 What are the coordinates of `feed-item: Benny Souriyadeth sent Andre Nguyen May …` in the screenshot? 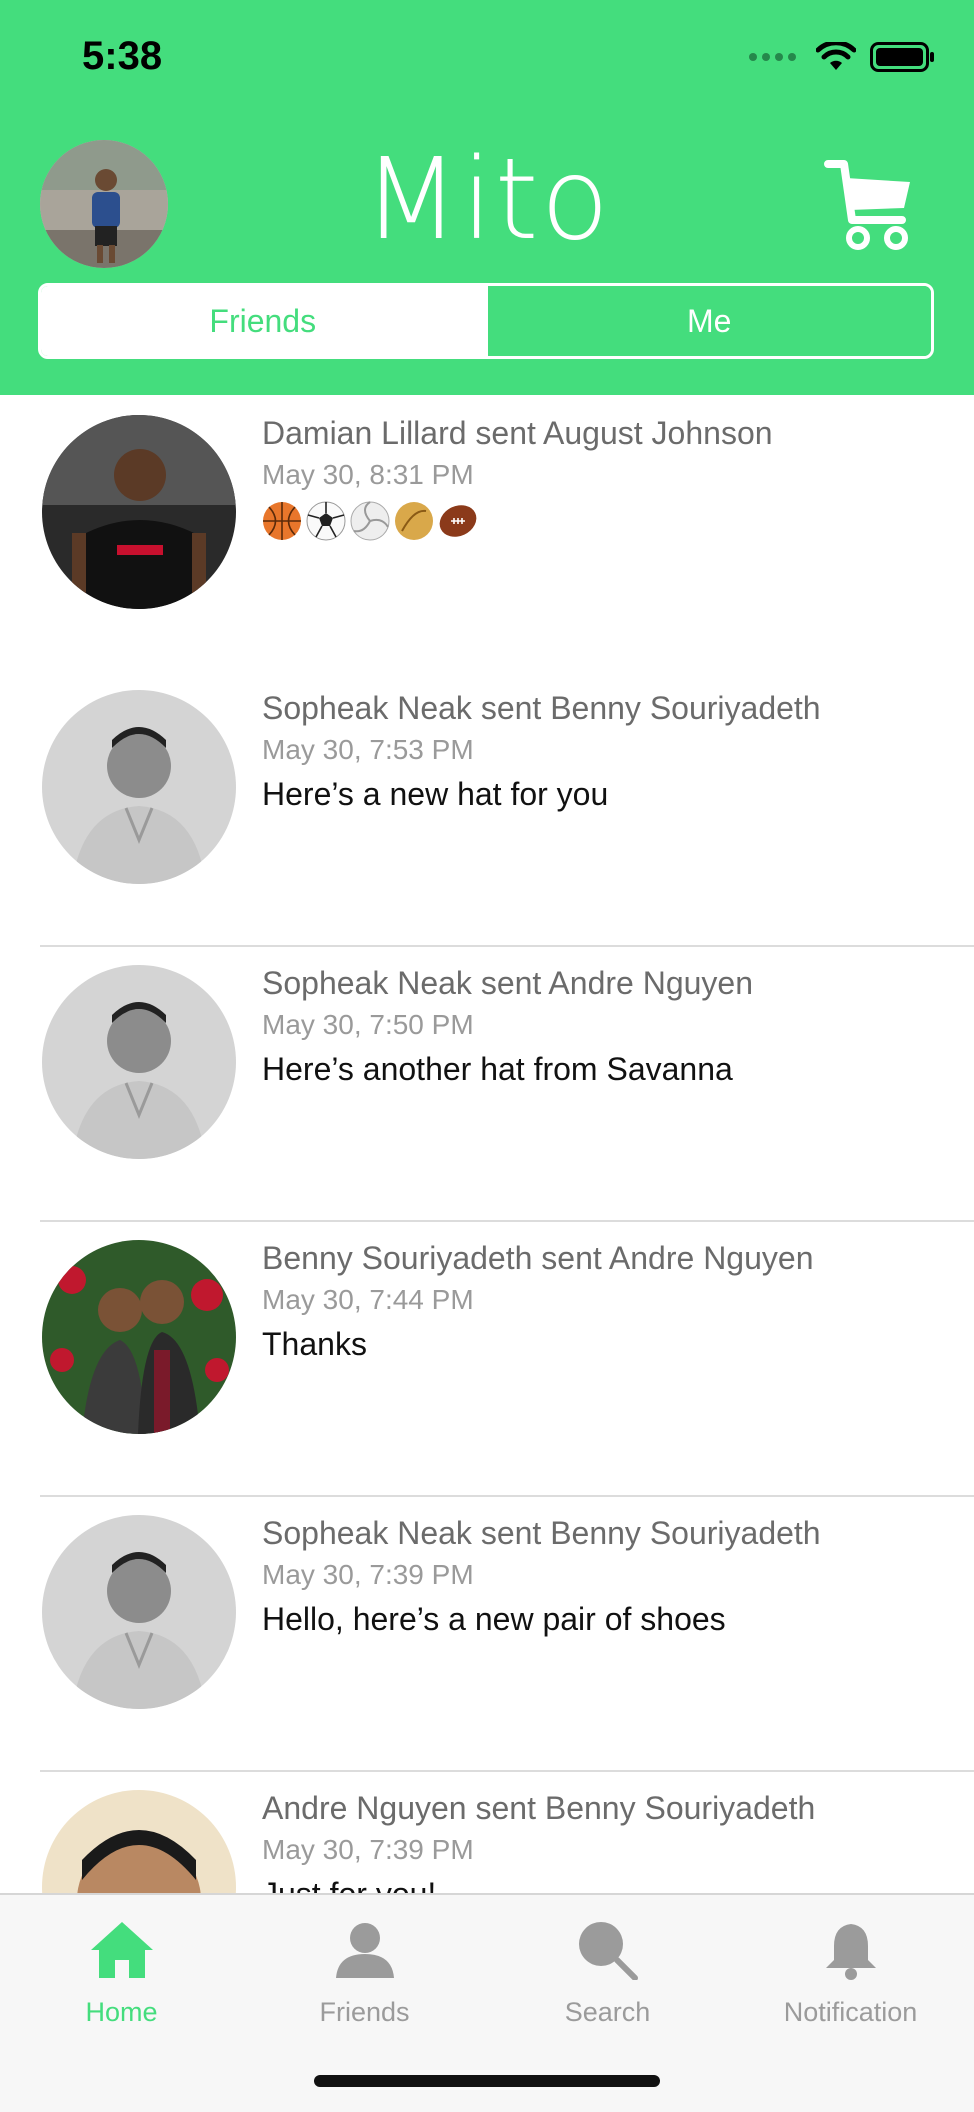 It's located at (487, 1357).